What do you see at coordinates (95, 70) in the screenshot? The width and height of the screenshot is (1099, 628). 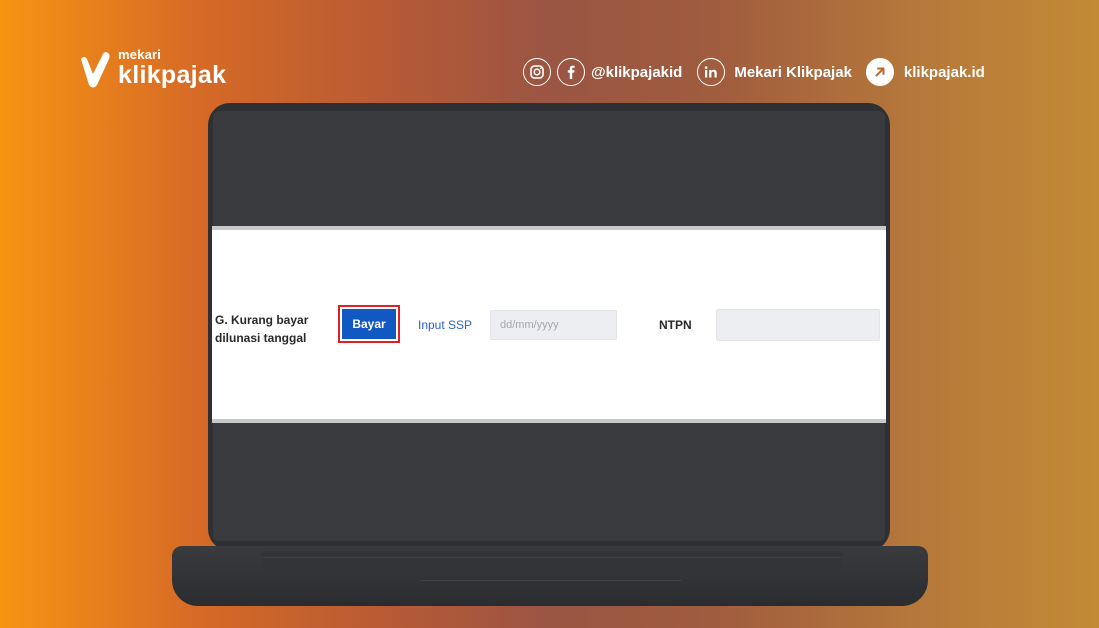 I see `checkmark-logo-icon` at bounding box center [95, 70].